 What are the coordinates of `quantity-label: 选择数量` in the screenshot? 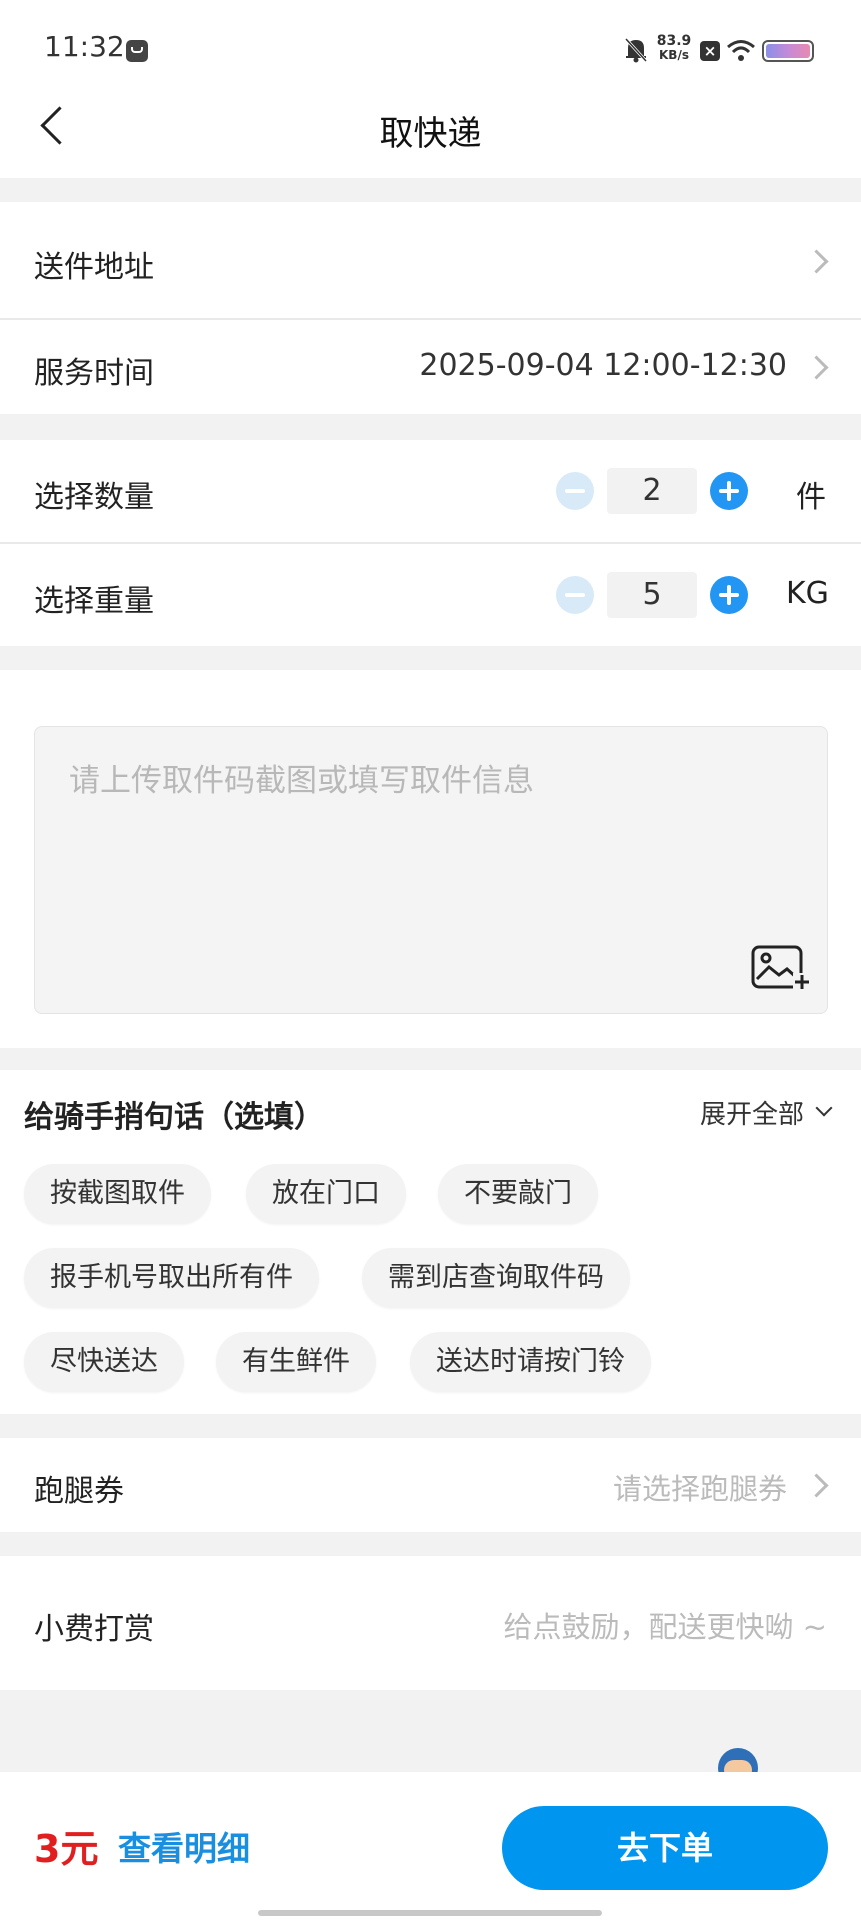 It's located at (94, 497).